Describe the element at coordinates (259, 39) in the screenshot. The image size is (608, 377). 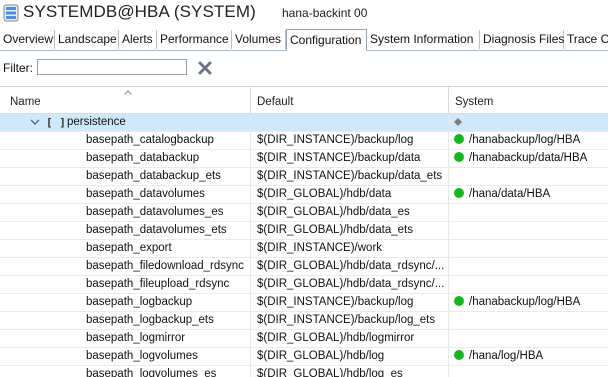
I see `tab-volumes: Volumes` at that location.